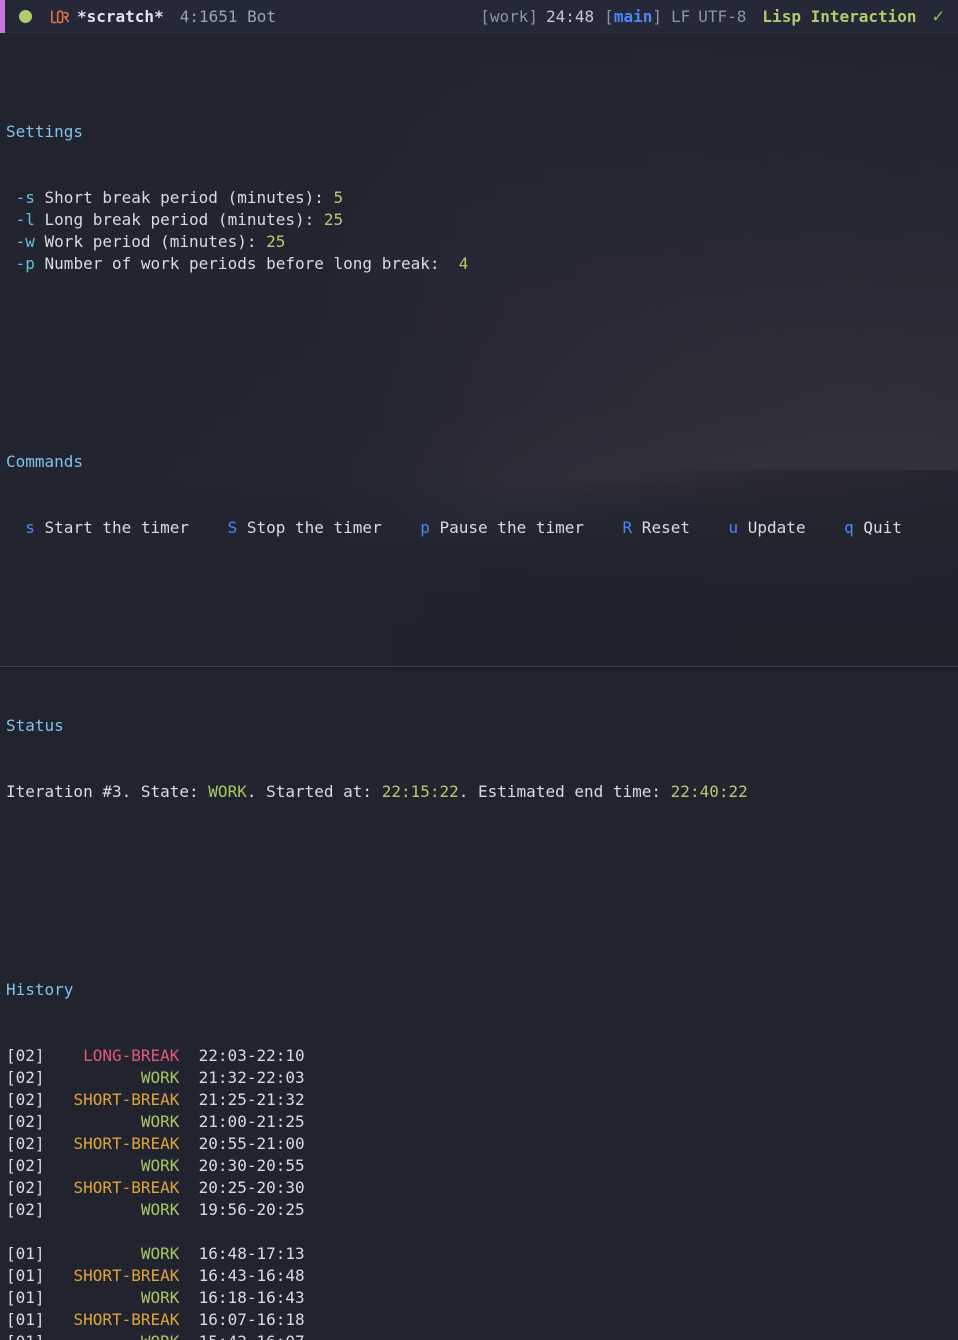 Image resolution: width=958 pixels, height=1340 pixels. Describe the element at coordinates (839, 17) in the screenshot. I see `major-mode-indicator: Lisp Interaction` at that location.